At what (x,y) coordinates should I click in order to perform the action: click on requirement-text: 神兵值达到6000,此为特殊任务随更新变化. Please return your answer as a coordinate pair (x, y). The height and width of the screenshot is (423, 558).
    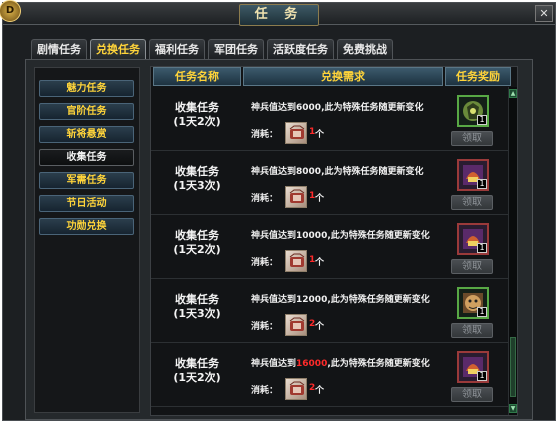
    Looking at the image, I should click on (351, 106).